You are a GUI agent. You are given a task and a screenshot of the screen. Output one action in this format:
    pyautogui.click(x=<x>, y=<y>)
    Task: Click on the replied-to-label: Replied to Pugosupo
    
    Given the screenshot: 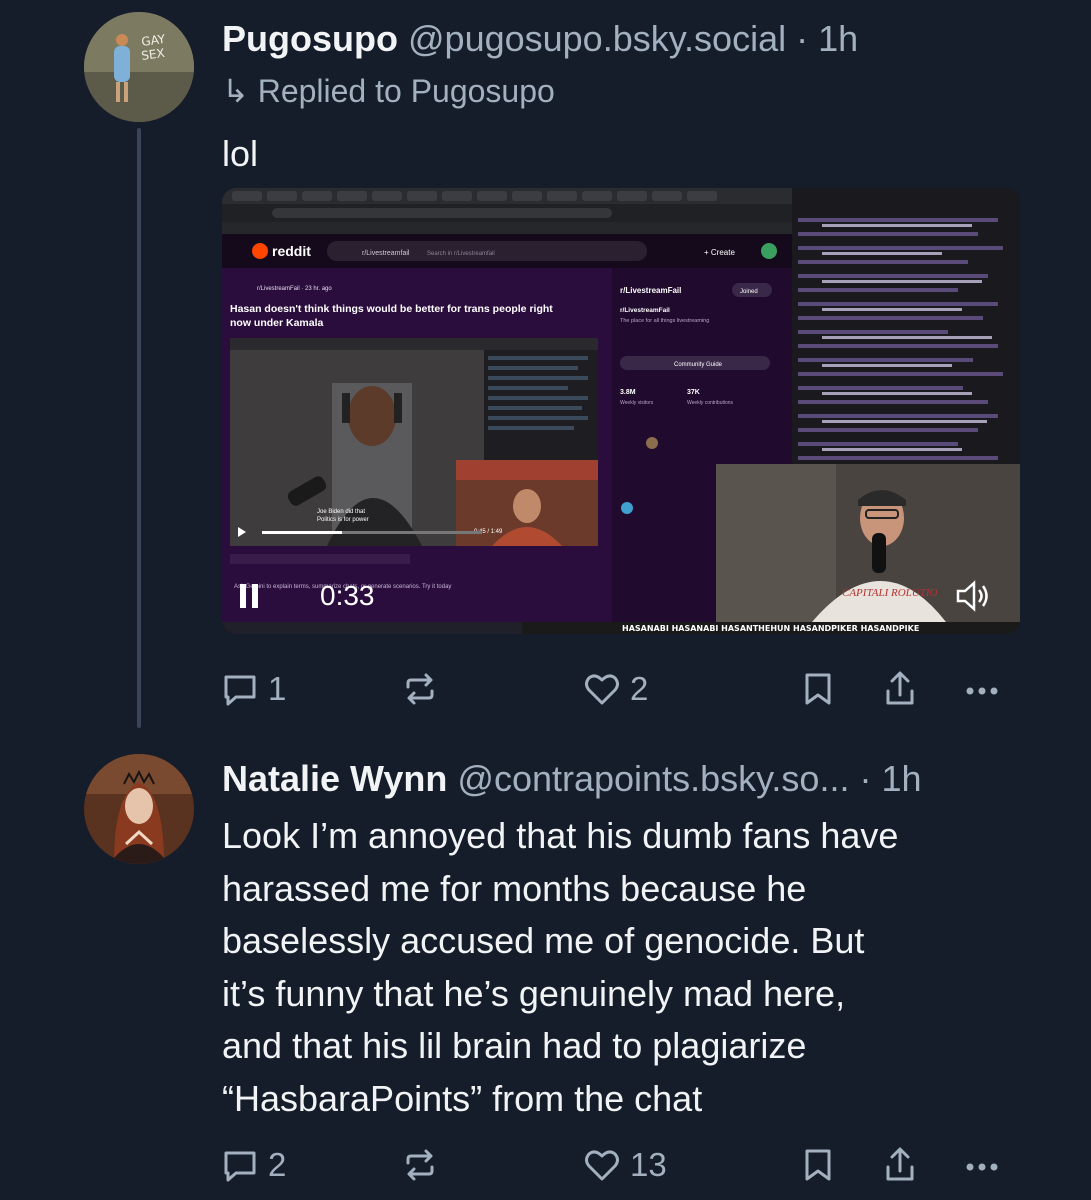 What is the action you would take?
    pyautogui.click(x=406, y=91)
    